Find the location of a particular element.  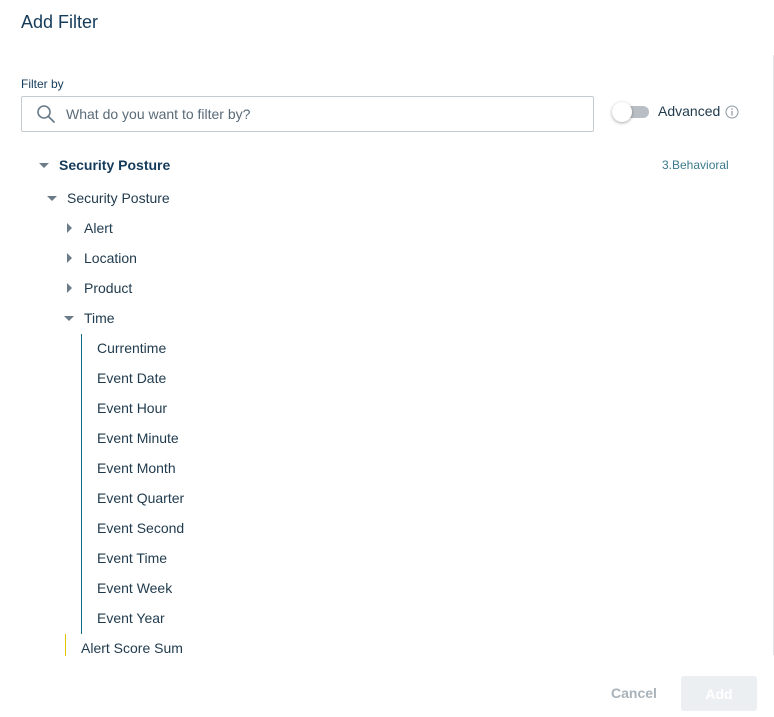

tree-node-label: Location is located at coordinates (110, 258).